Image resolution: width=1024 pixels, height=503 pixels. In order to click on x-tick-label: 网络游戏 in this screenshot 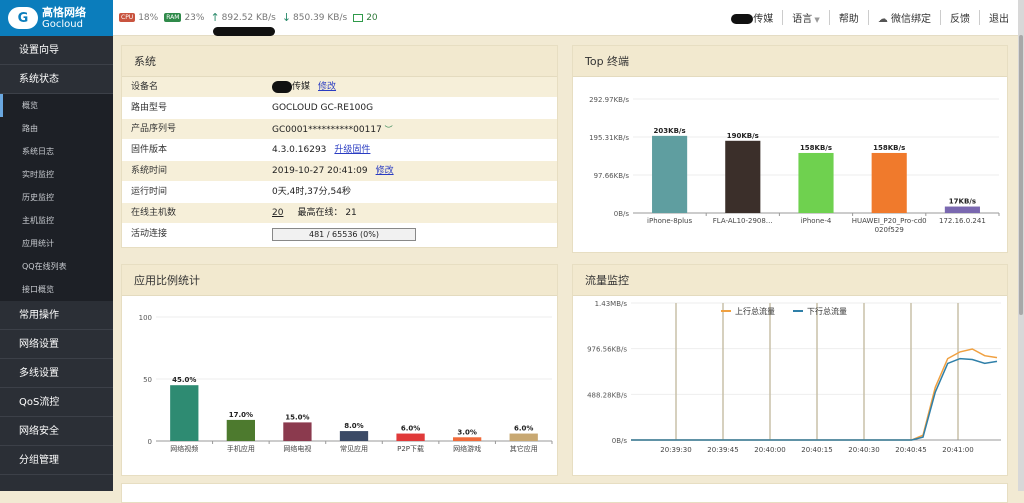, I will do `click(467, 448)`.